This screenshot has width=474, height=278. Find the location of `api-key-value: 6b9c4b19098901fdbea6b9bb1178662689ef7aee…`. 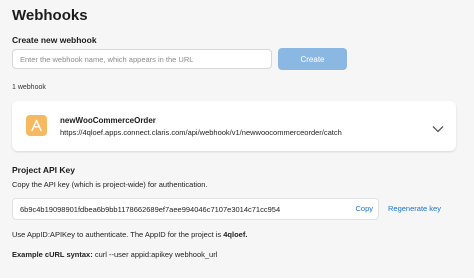

api-key-value: 6b9c4b19098901fdbea6b9bb1178662689ef7aee… is located at coordinates (150, 209).